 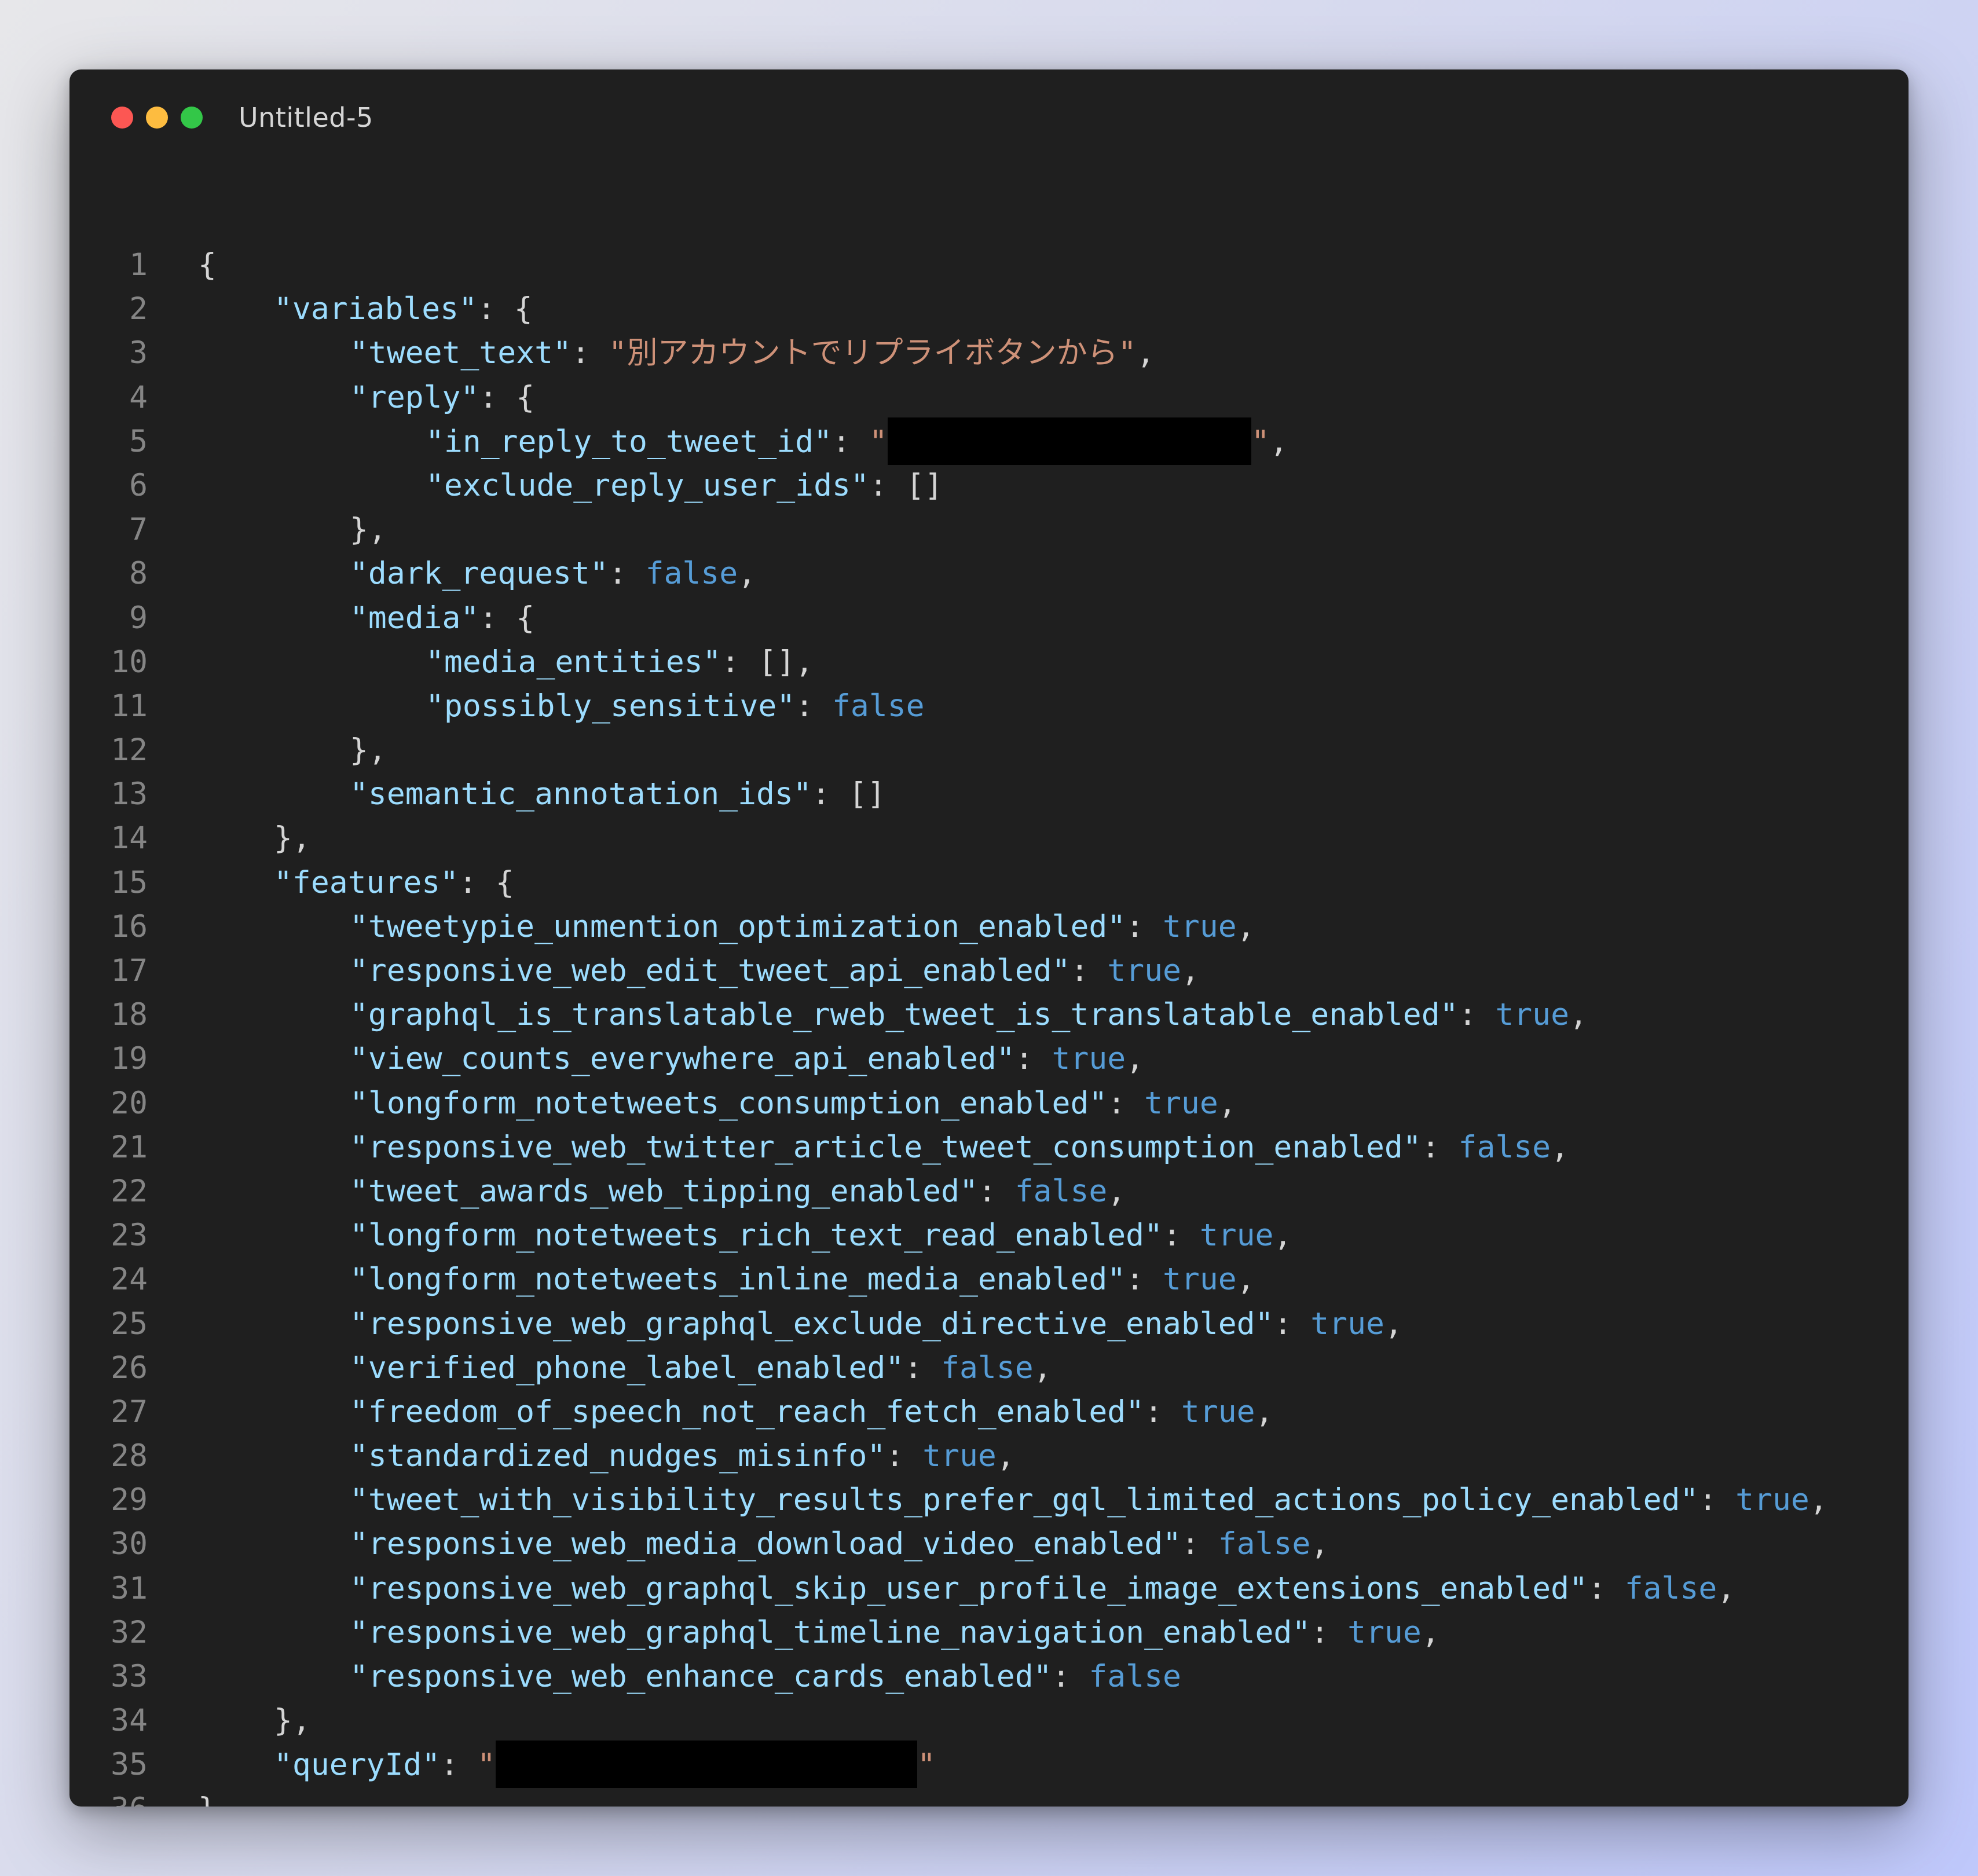 What do you see at coordinates (414, 397) in the screenshot?
I see `json-key: "reply"` at bounding box center [414, 397].